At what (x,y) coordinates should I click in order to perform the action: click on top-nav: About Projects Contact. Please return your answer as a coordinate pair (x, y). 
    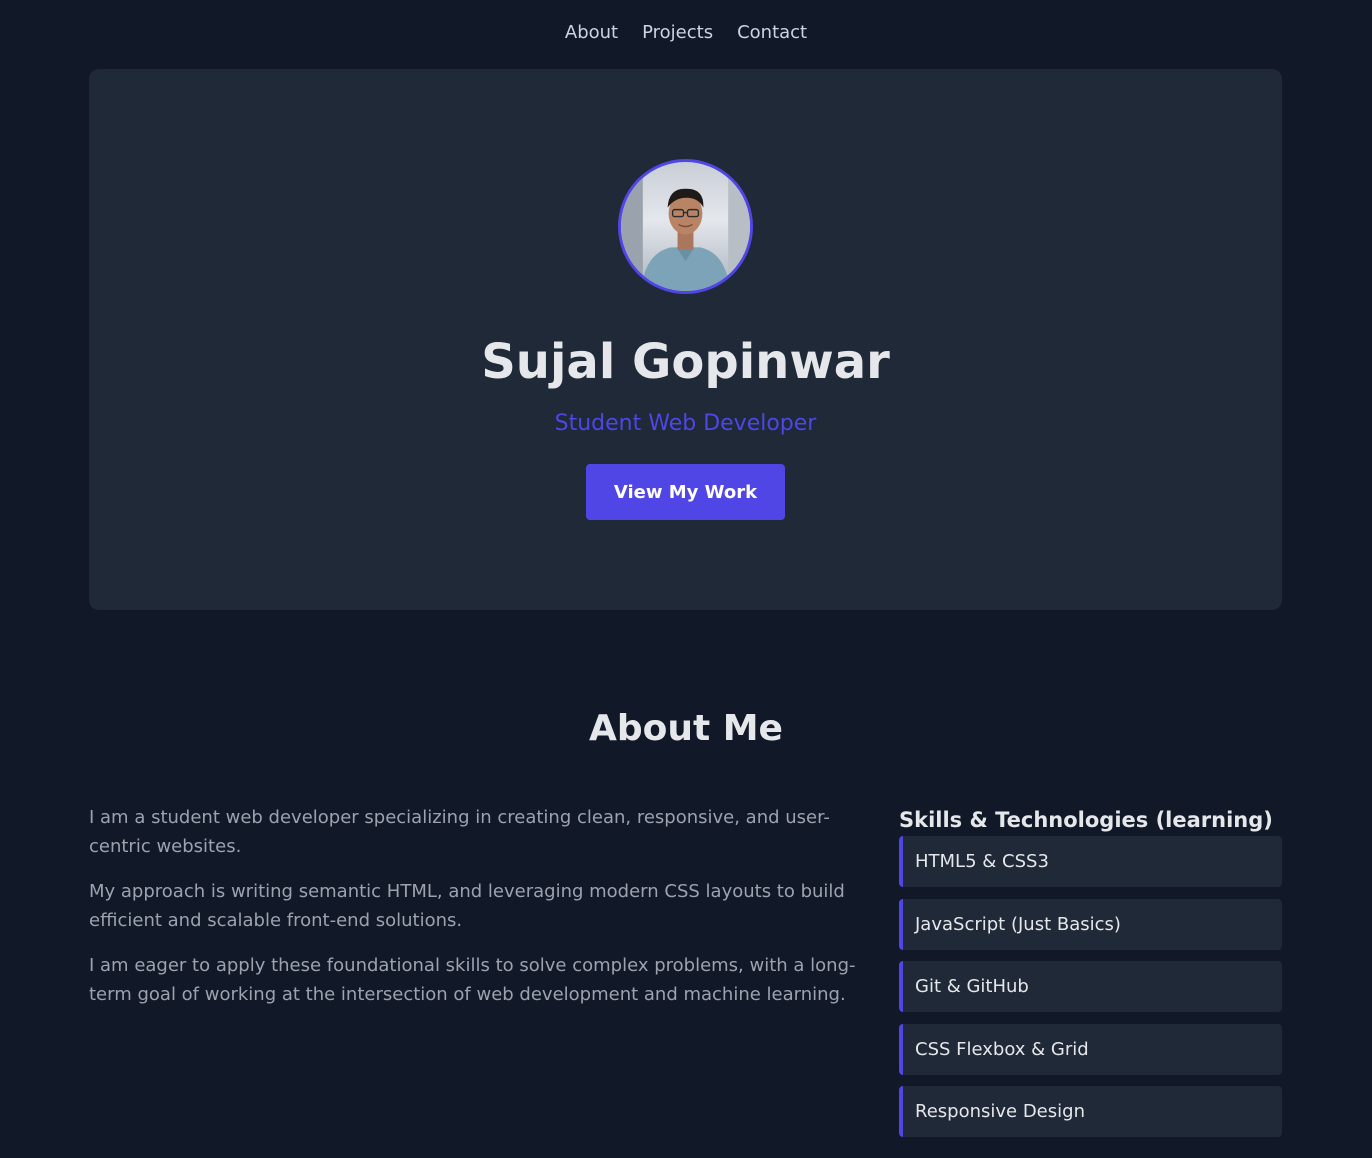
    Looking at the image, I should click on (686, 33).